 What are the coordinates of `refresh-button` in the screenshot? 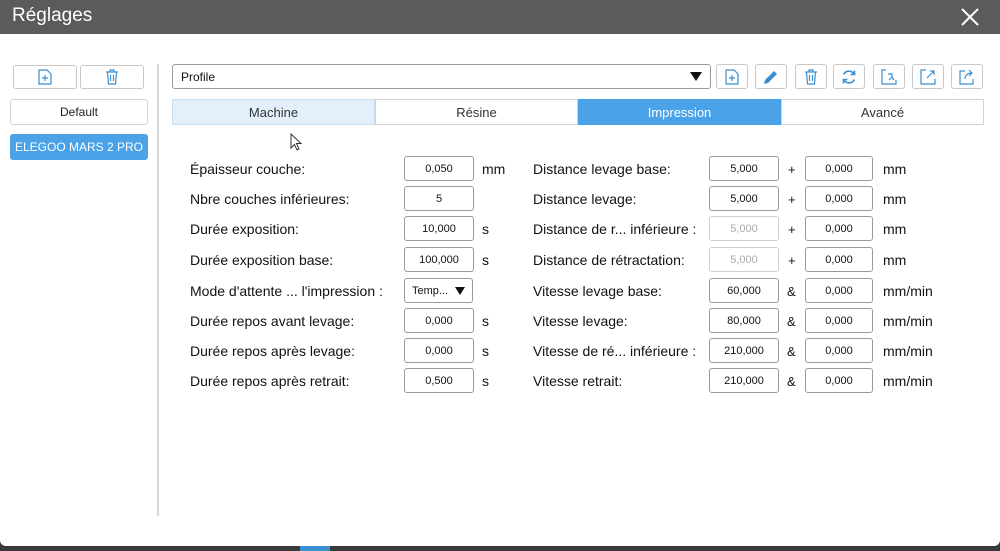 It's located at (849, 76).